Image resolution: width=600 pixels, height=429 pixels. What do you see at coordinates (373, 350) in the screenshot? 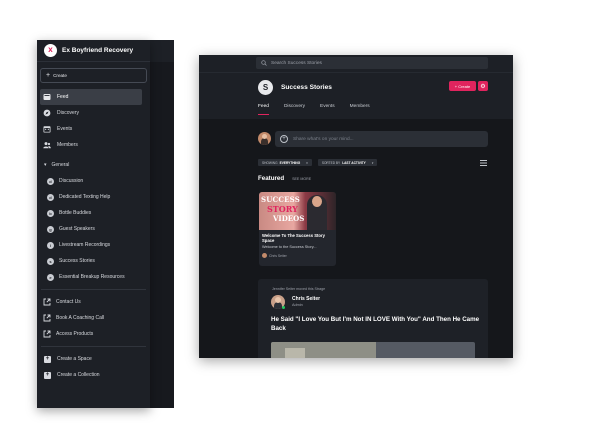
I see `post-media-image` at bounding box center [373, 350].